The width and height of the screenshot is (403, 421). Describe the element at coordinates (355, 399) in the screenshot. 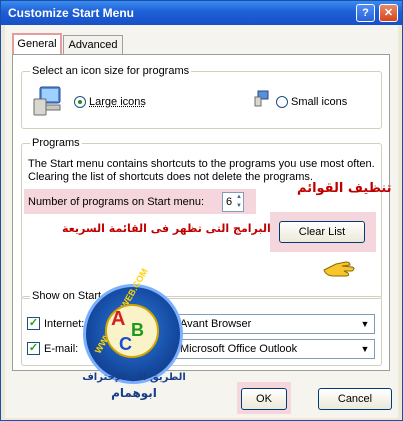

I see `cancel-button: Cancel` at that location.